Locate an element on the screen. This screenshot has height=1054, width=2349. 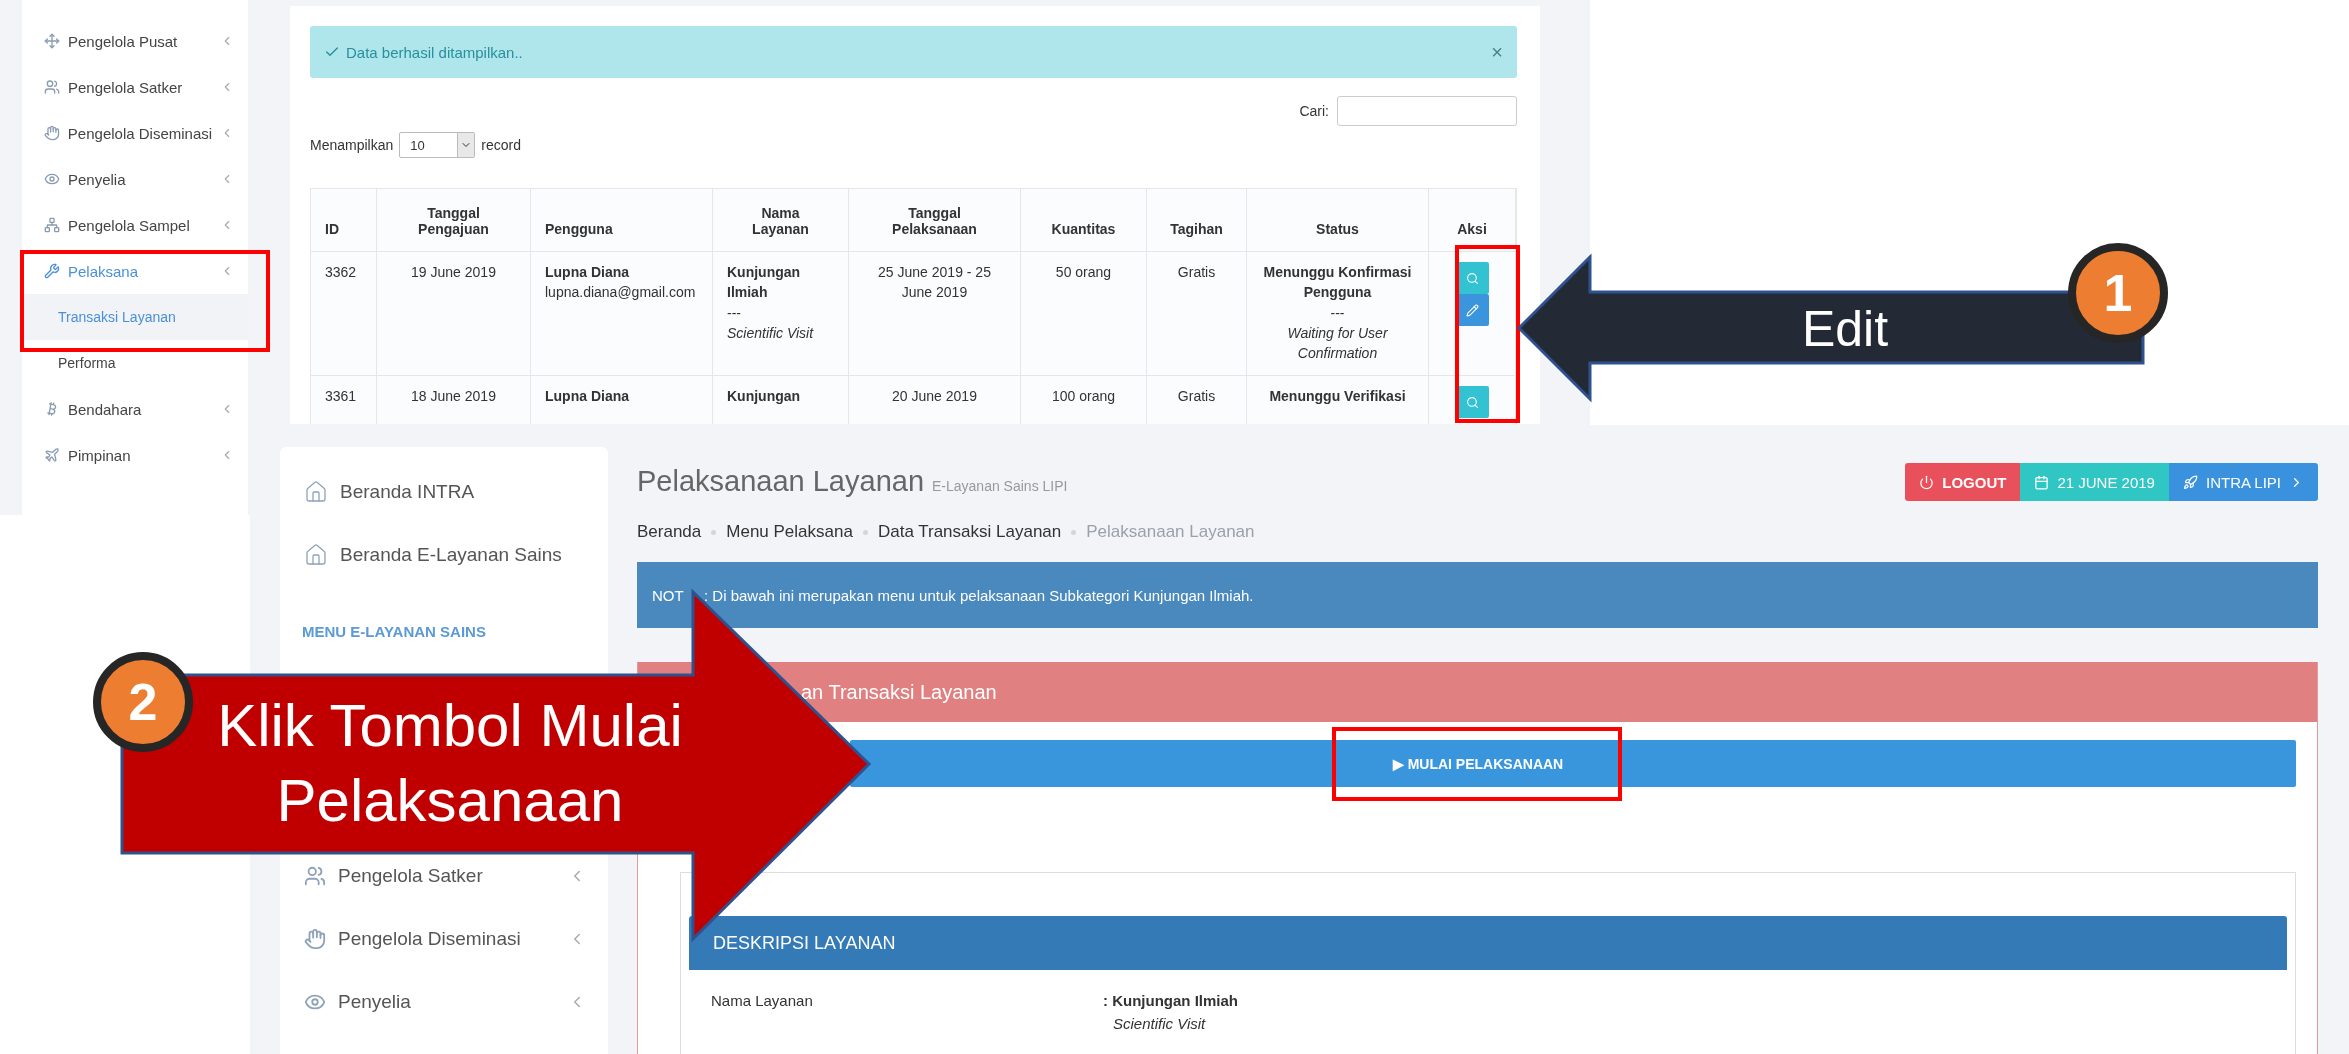
step-badge: 1 is located at coordinates (2118, 293).